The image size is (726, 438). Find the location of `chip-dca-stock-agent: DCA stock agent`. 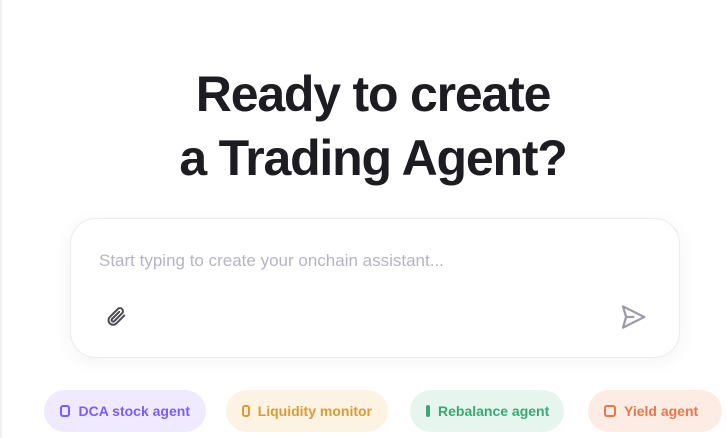

chip-dca-stock-agent: DCA stock agent is located at coordinates (125, 411).